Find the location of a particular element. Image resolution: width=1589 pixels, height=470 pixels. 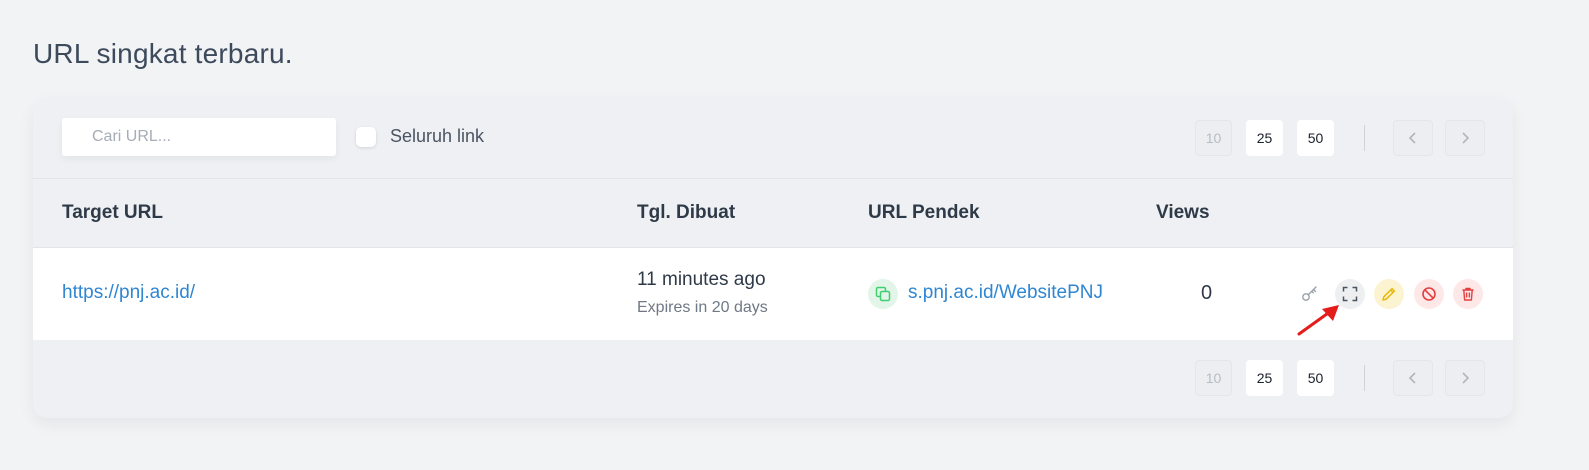

target-url-link: https://pnj.ac.id/ is located at coordinates (128, 293).